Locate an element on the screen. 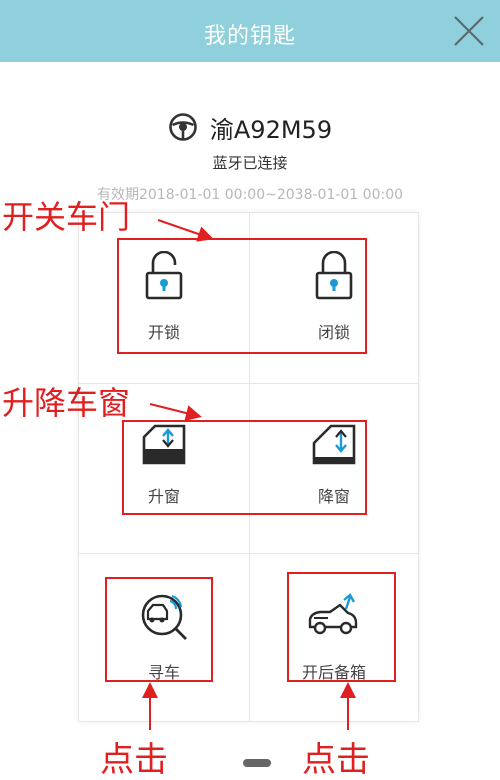 The image size is (500, 780). steering-wheel-icon is located at coordinates (183, 127).